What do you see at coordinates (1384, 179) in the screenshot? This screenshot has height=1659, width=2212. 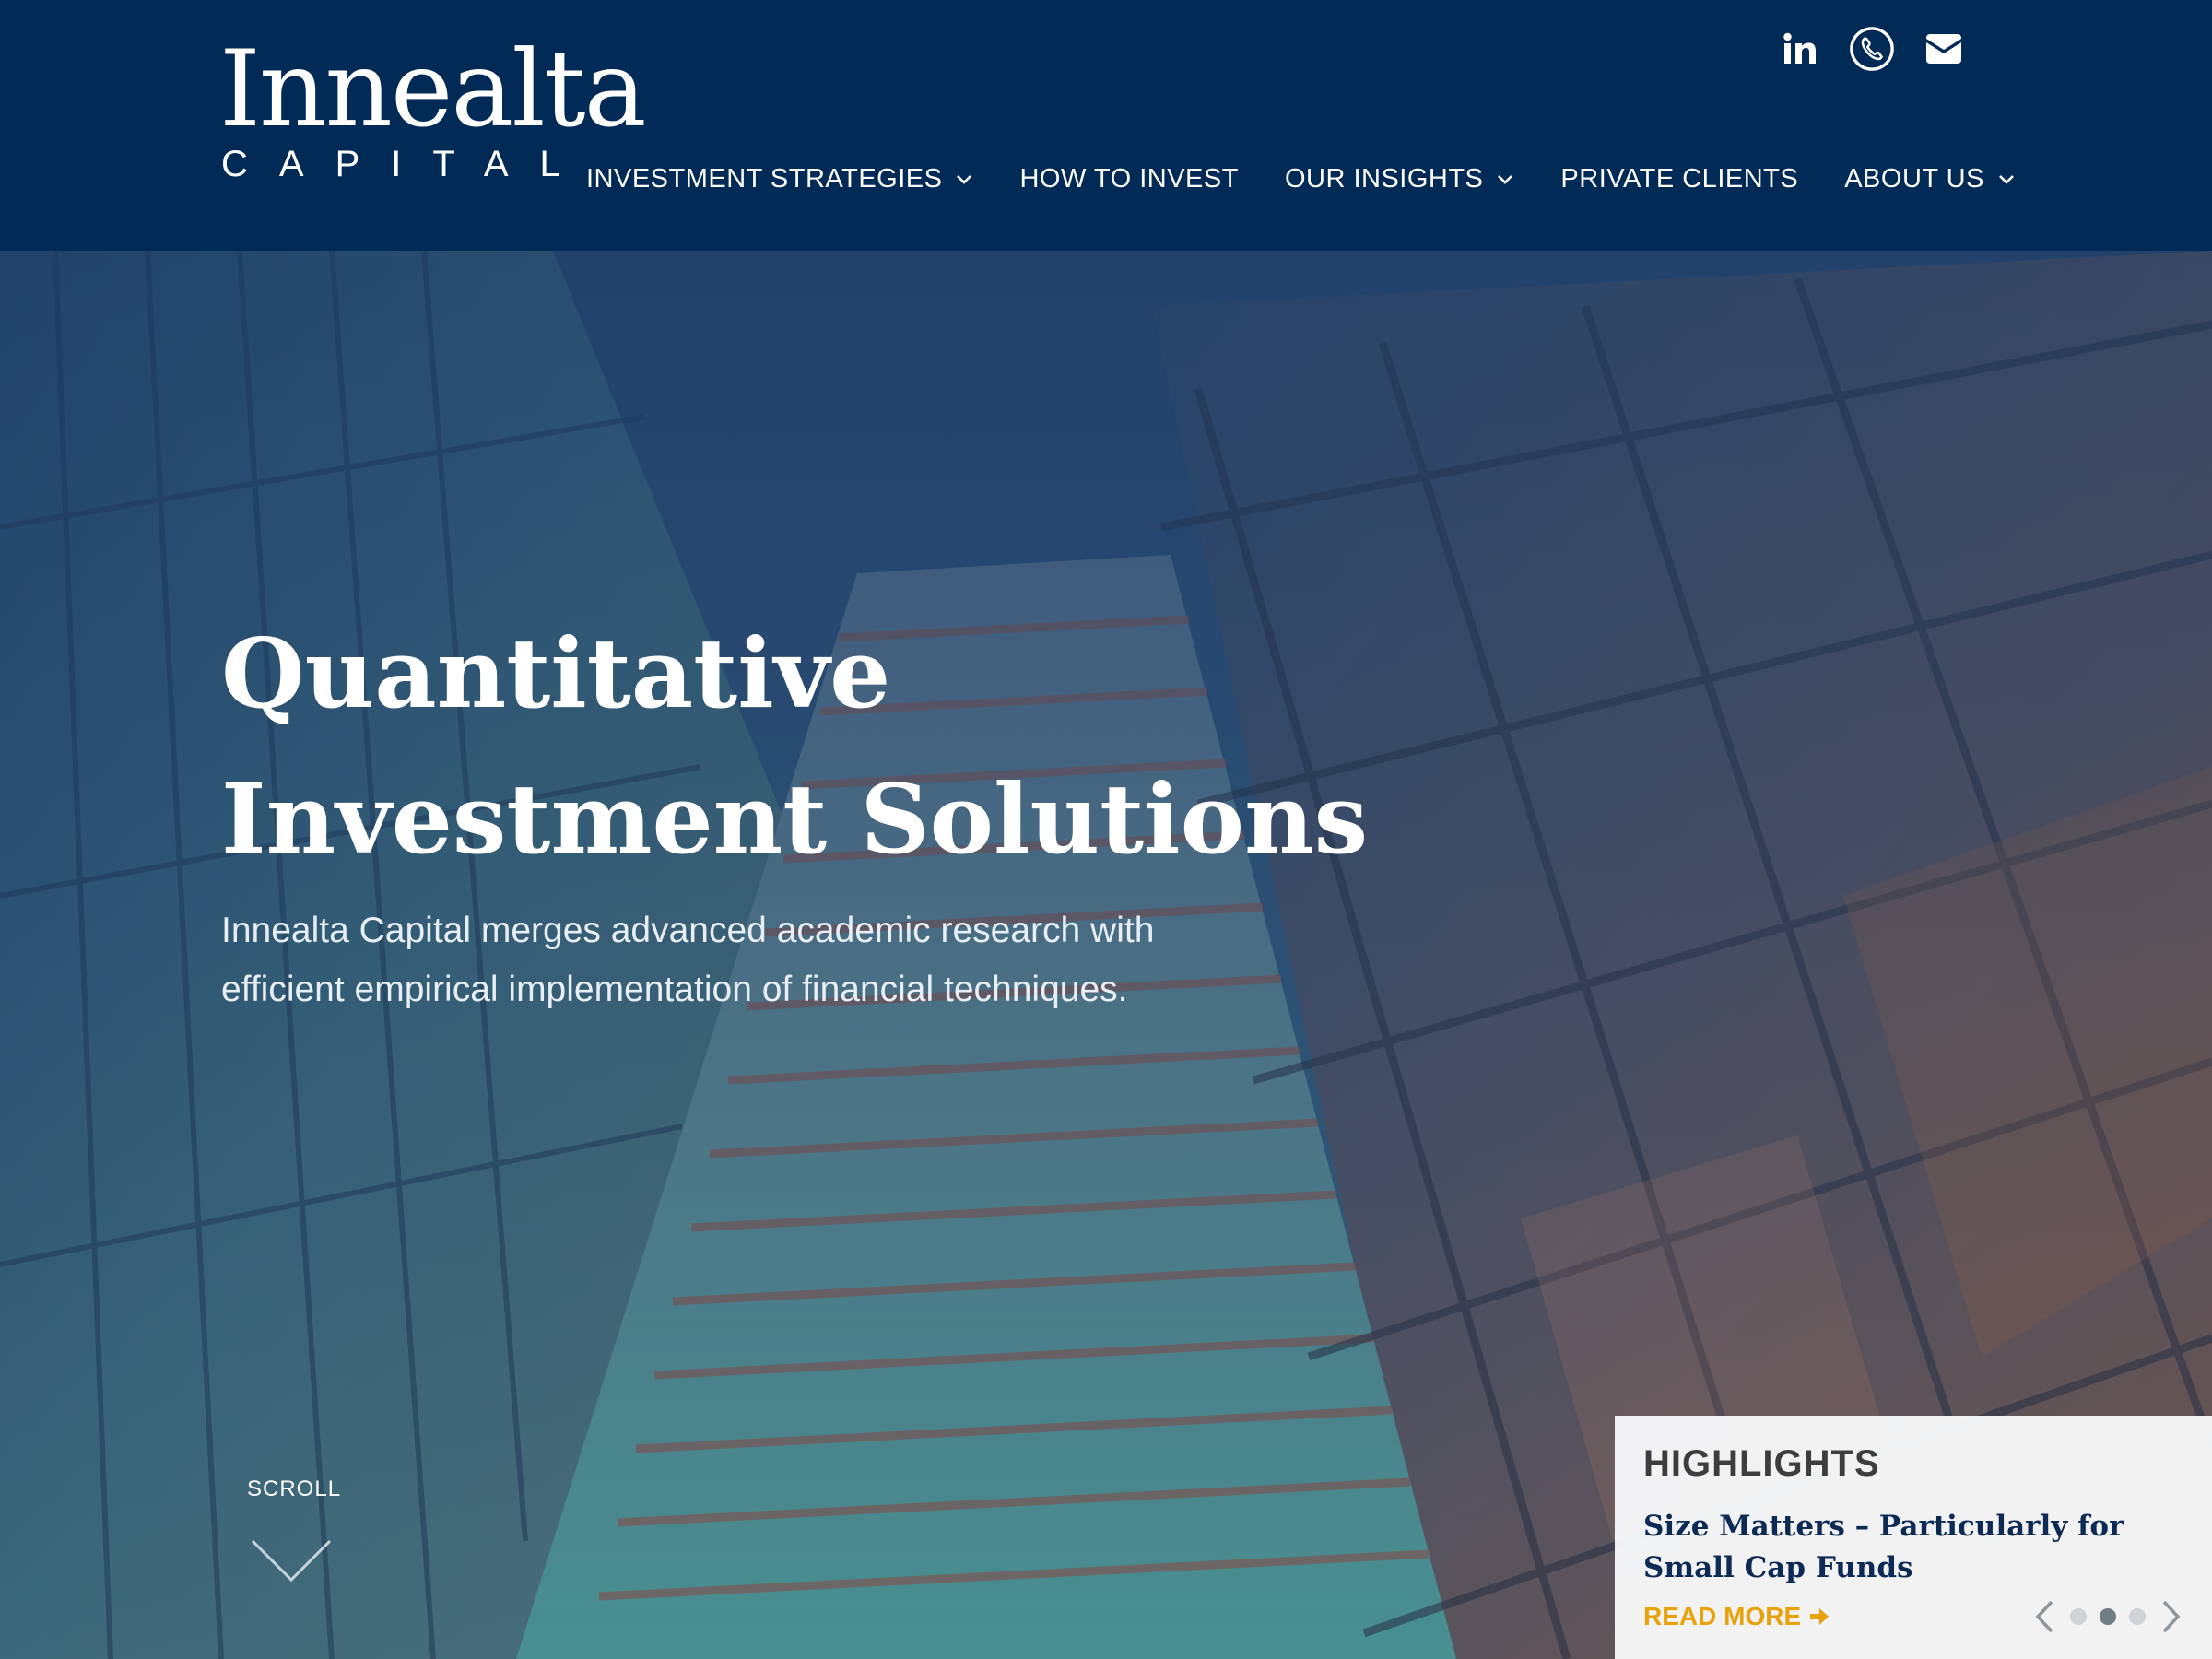 I see `nav-label: OUR INSIGHTS` at bounding box center [1384, 179].